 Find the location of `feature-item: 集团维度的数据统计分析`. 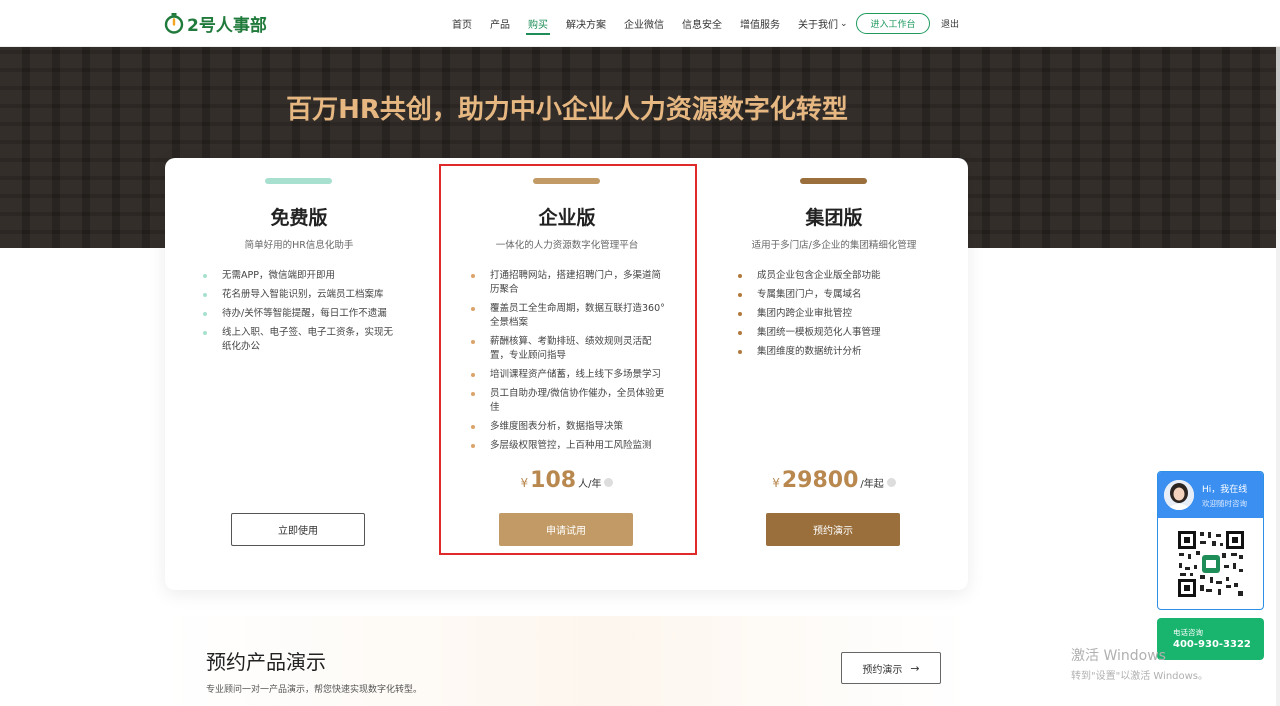

feature-item: 集团维度的数据统计分析 is located at coordinates (837, 352).